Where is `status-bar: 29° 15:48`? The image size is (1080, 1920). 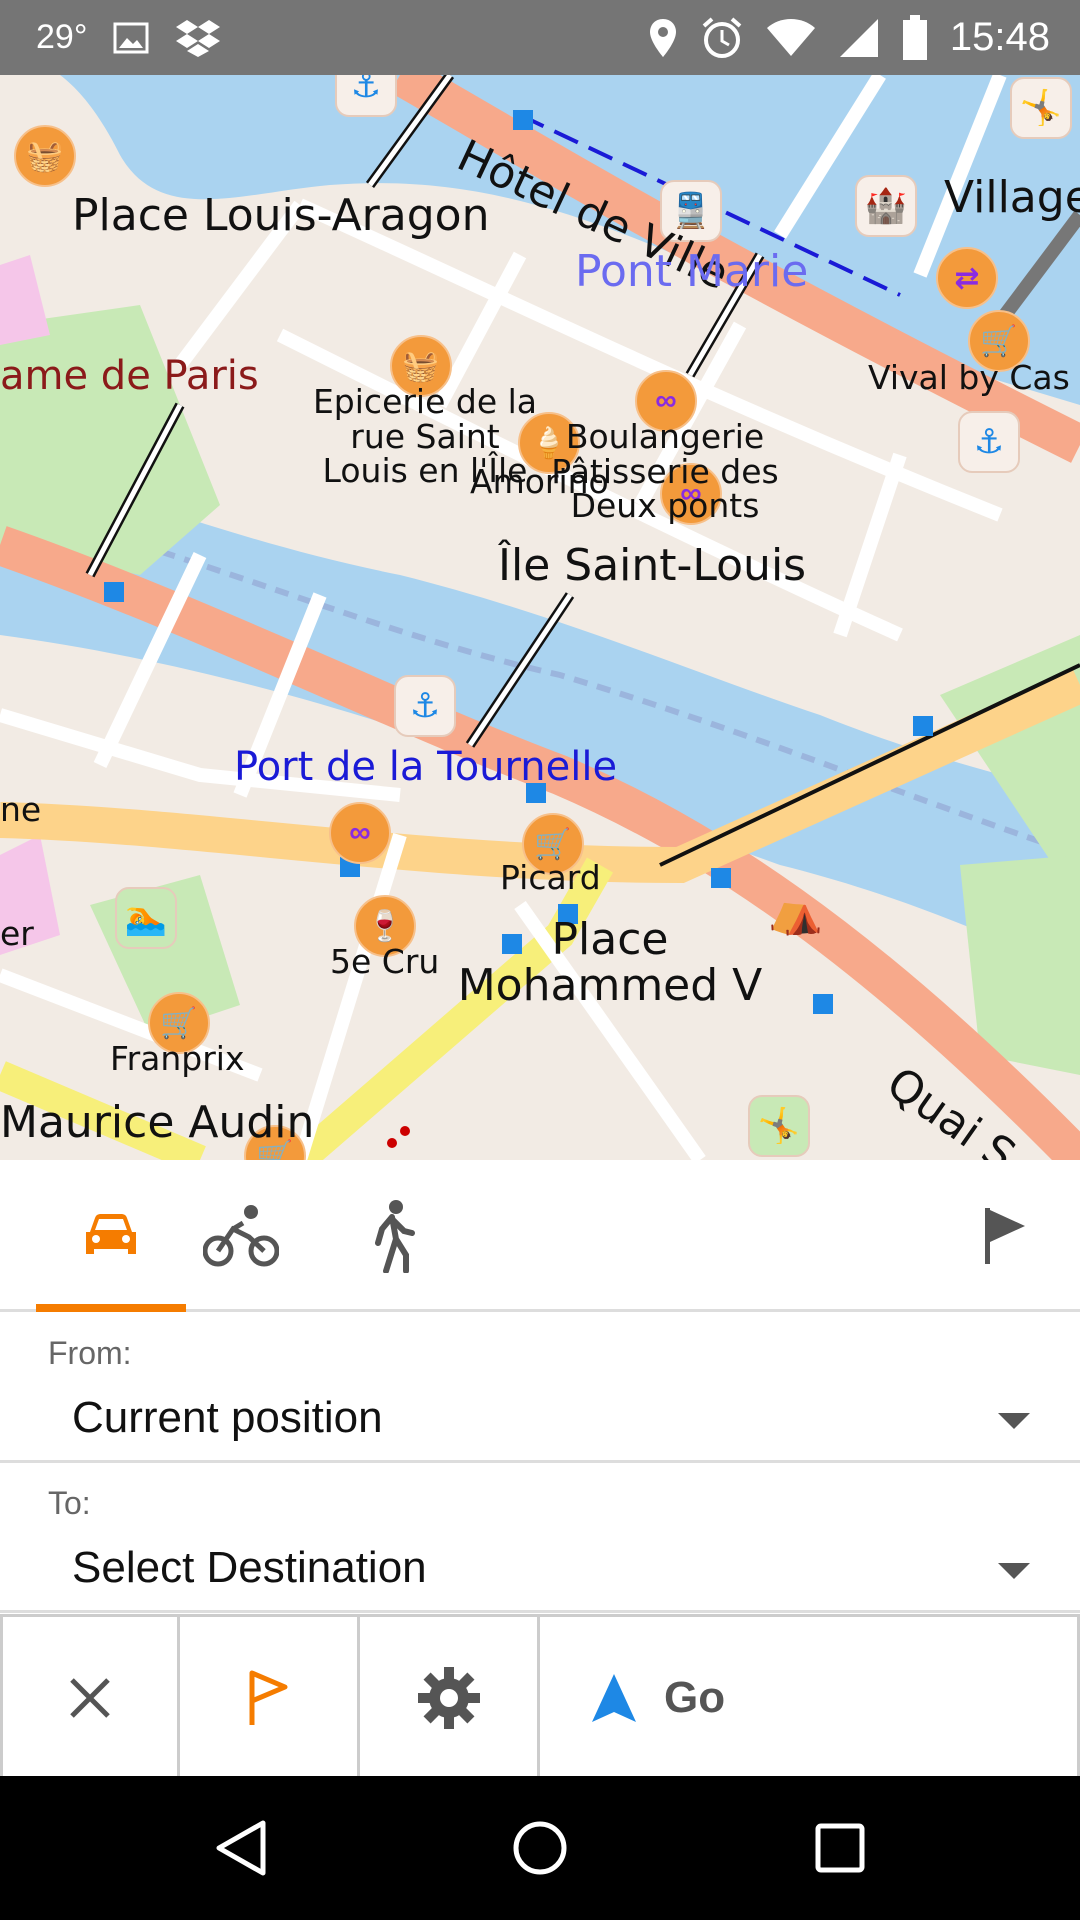
status-bar: 29° 15:48 is located at coordinates (540, 37).